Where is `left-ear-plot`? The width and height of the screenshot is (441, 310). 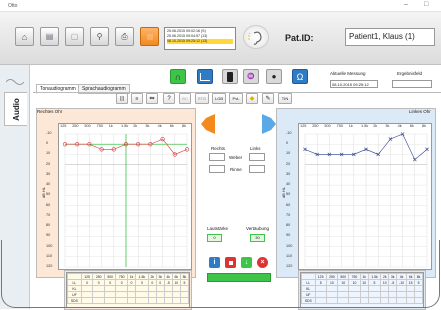 left-ear-plot is located at coordinates (365, 196).